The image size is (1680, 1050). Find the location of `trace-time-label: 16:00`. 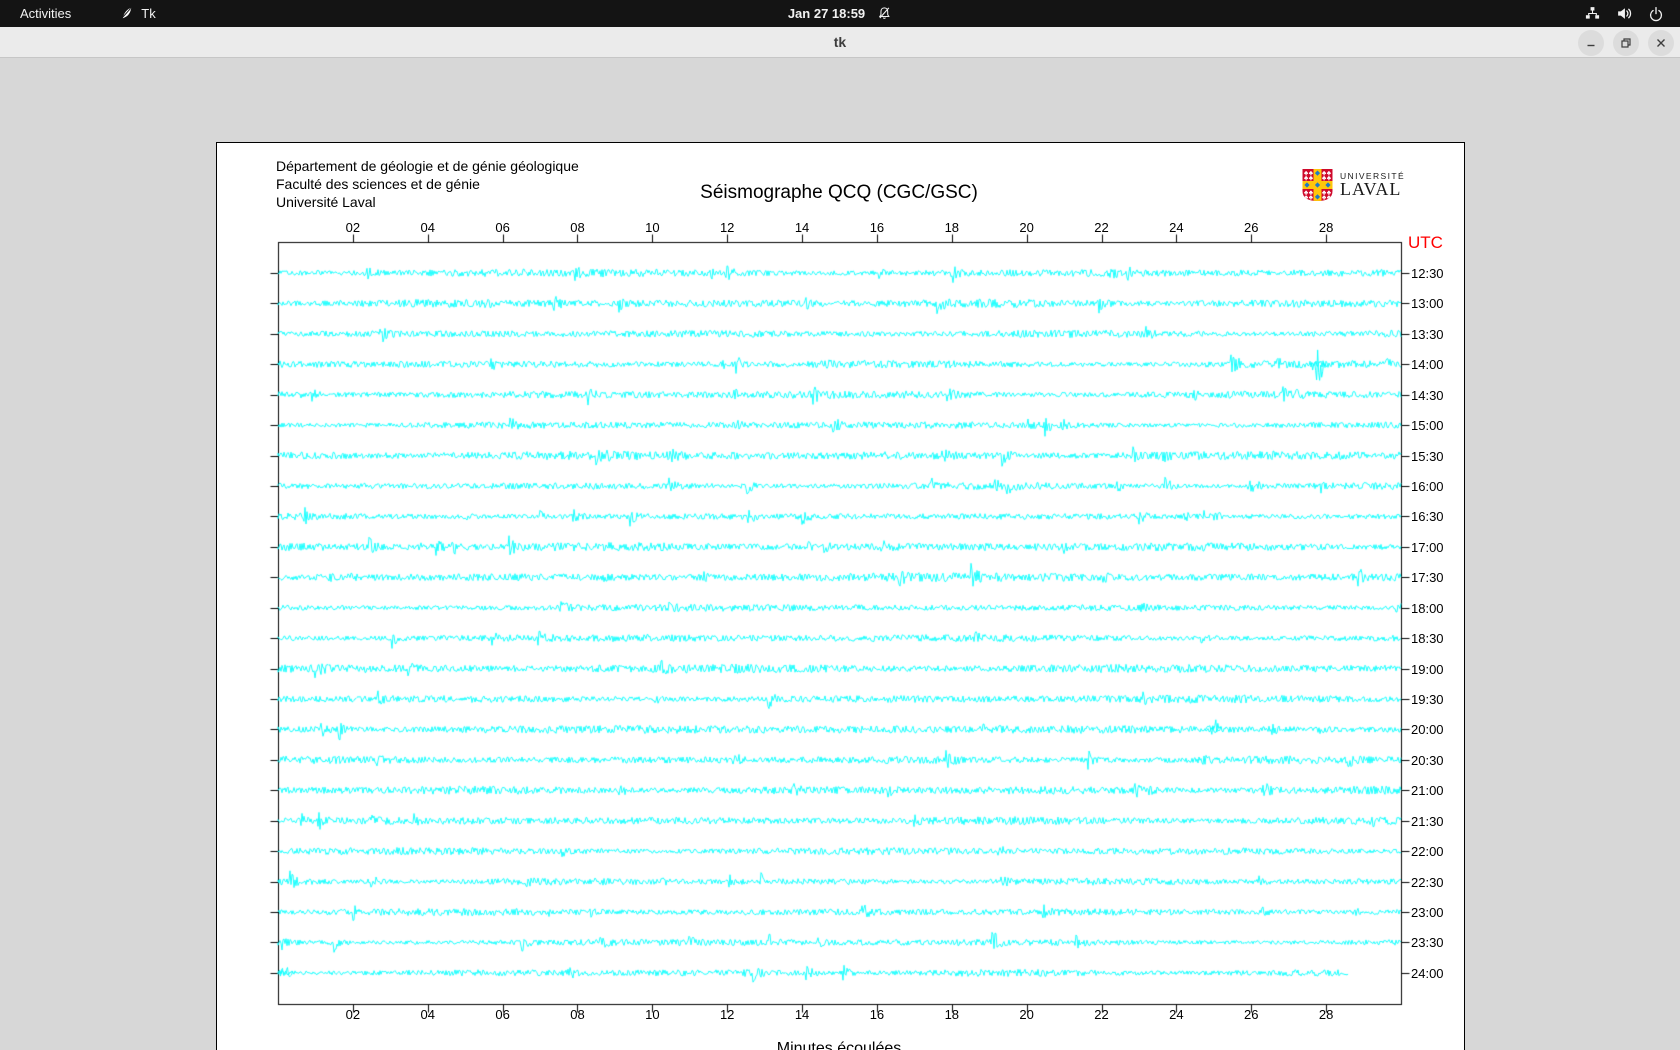

trace-time-label: 16:00 is located at coordinates (1427, 486).